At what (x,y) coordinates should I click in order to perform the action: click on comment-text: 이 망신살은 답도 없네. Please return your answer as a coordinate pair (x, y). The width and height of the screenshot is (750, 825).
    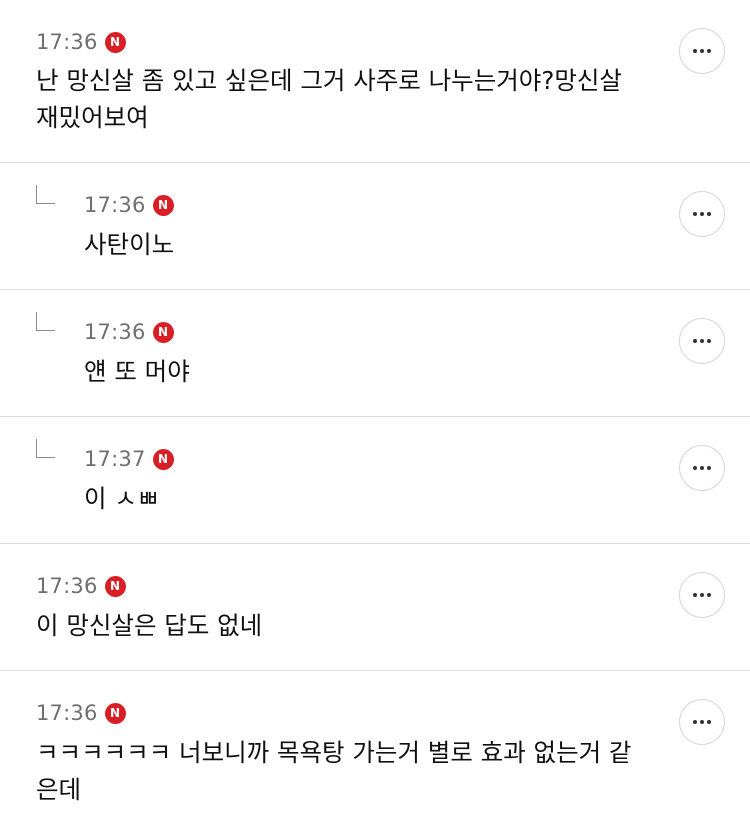
    Looking at the image, I should click on (149, 625).